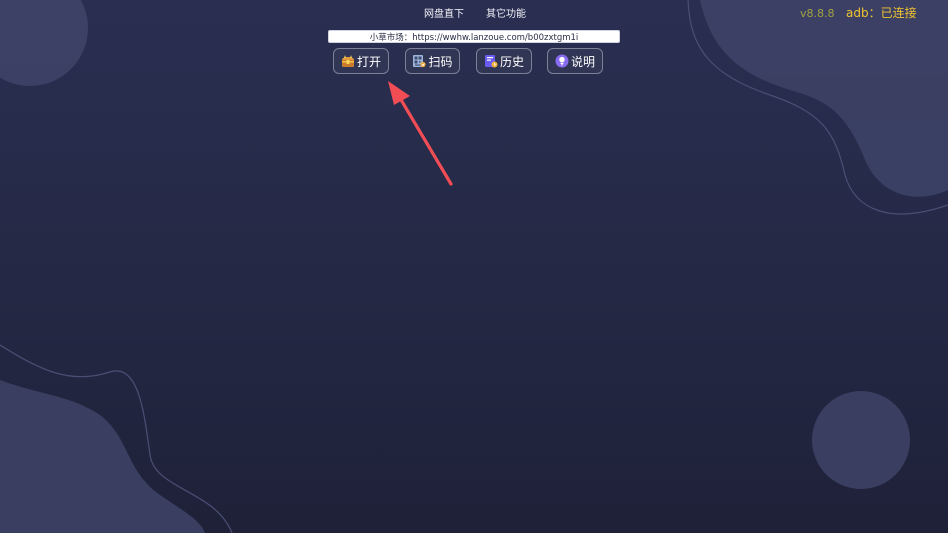 This screenshot has height=533, width=948. What do you see at coordinates (511, 61) in the screenshot?
I see `history-button-label: 历史` at bounding box center [511, 61].